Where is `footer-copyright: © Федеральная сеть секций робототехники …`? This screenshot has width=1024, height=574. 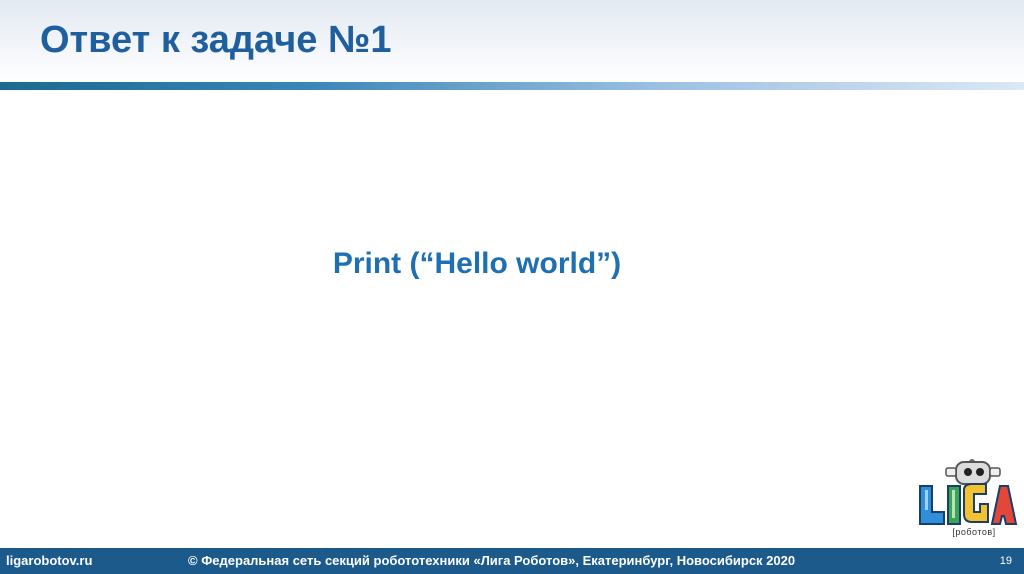 footer-copyright: © Федеральная сеть секций робототехники … is located at coordinates (492, 560).